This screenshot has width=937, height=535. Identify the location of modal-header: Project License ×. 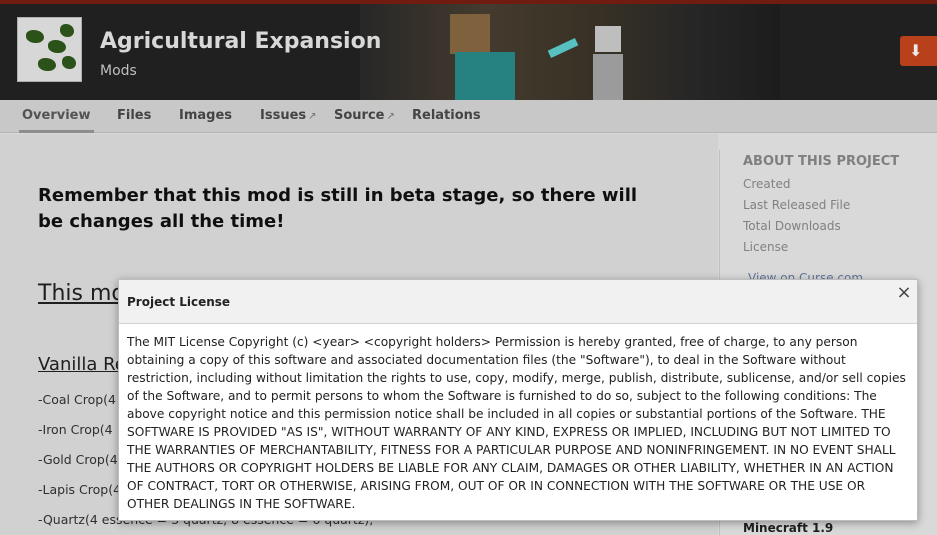
(518, 302).